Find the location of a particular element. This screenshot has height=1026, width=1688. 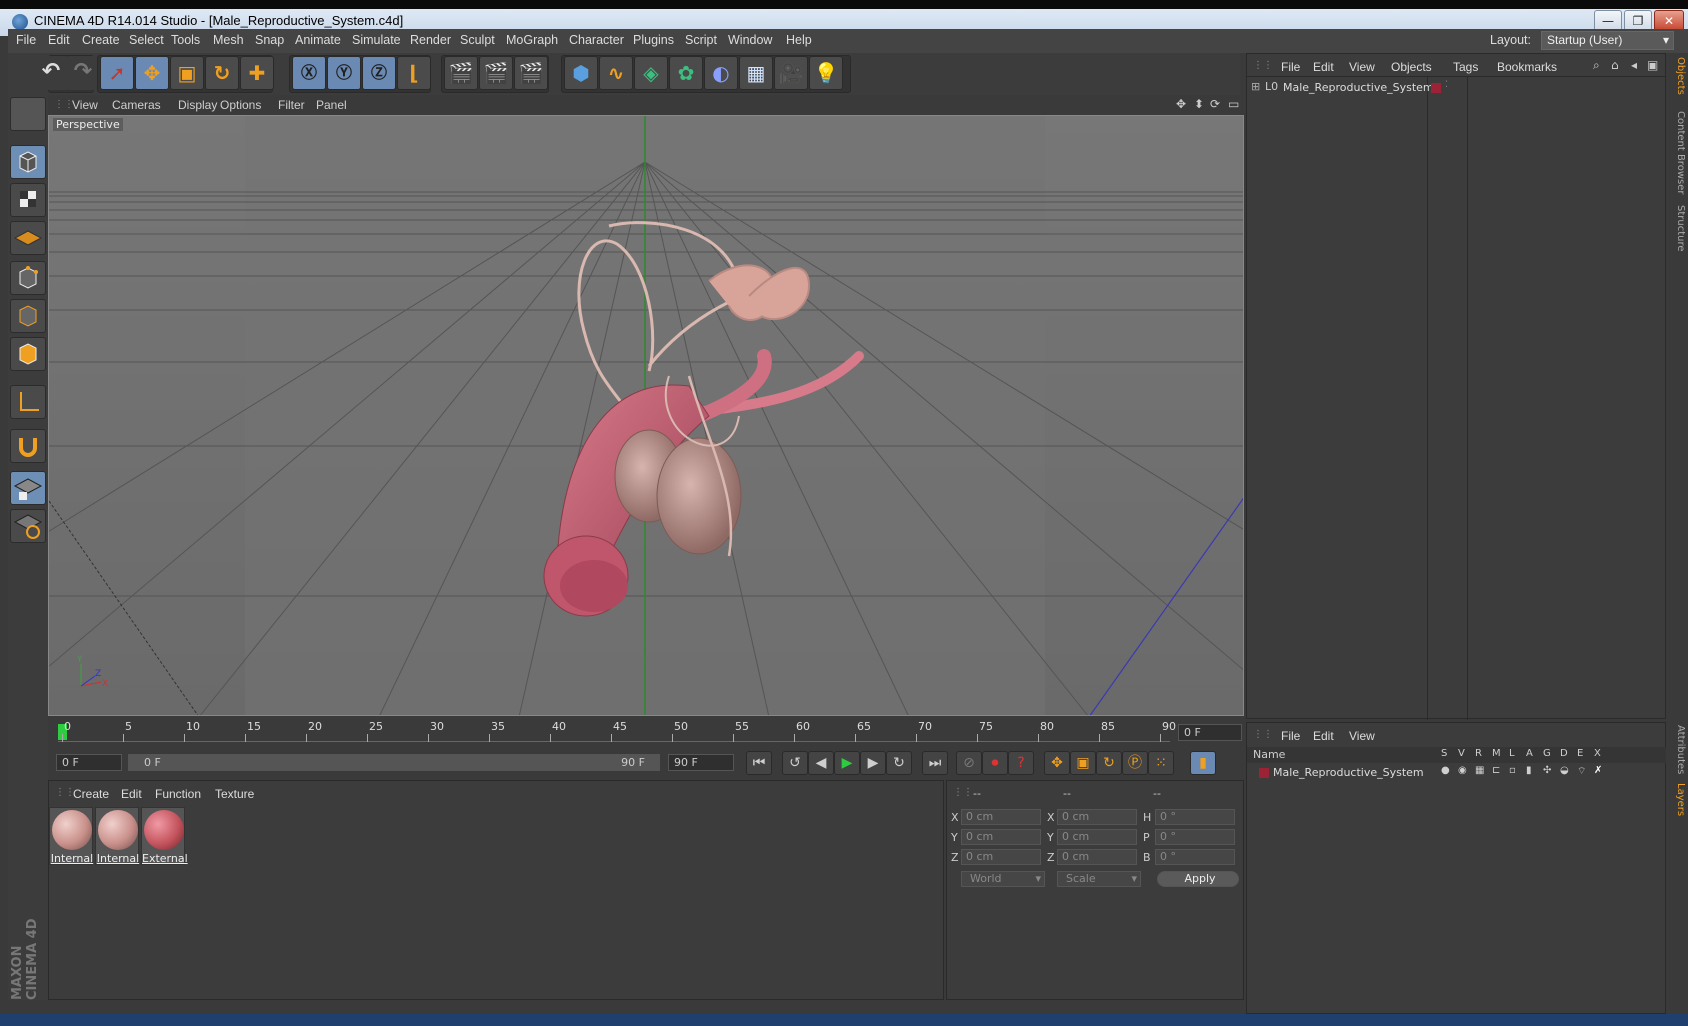

add-camera-button: 🎥 is located at coordinates (791, 73).